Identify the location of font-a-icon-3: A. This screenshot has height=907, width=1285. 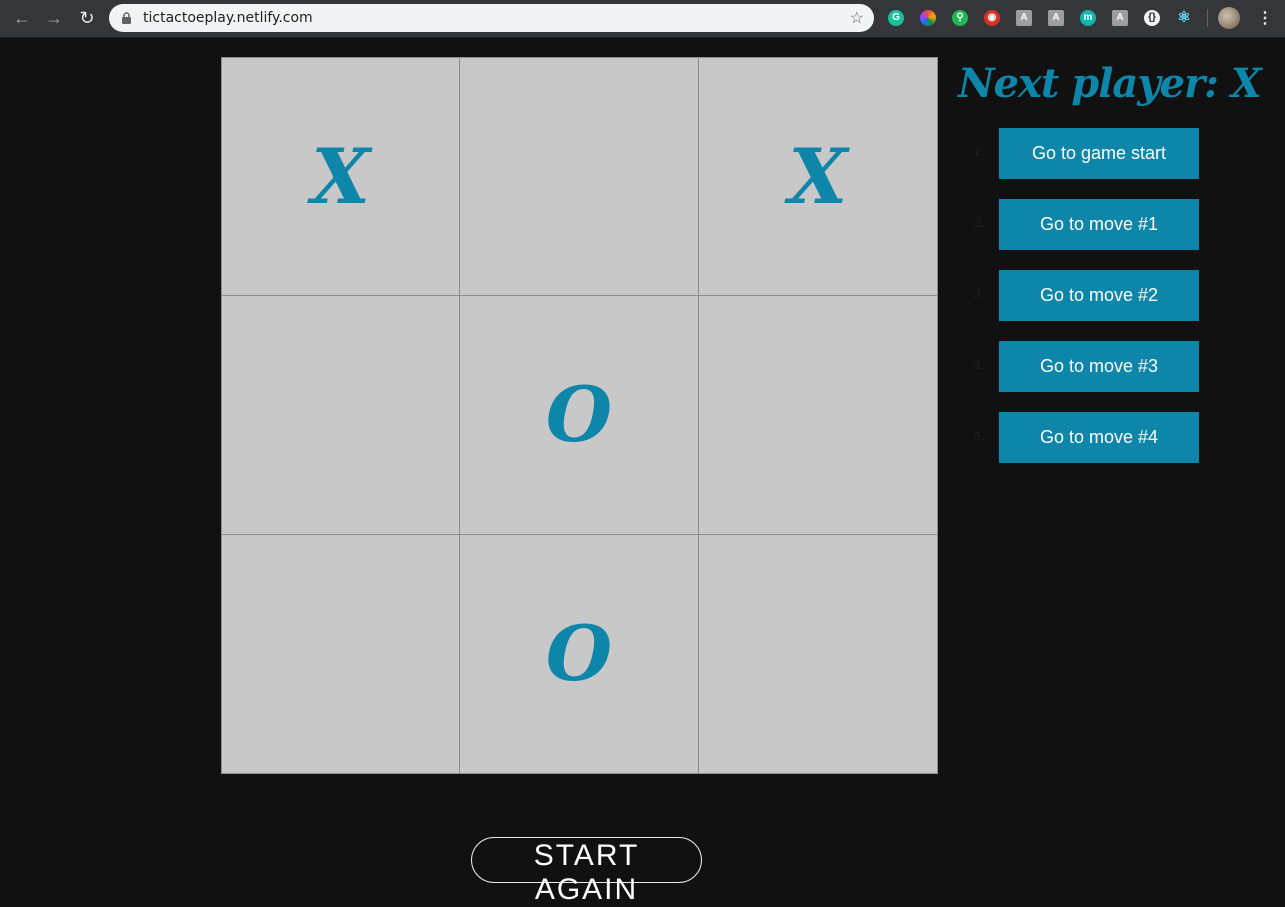
(1120, 18).